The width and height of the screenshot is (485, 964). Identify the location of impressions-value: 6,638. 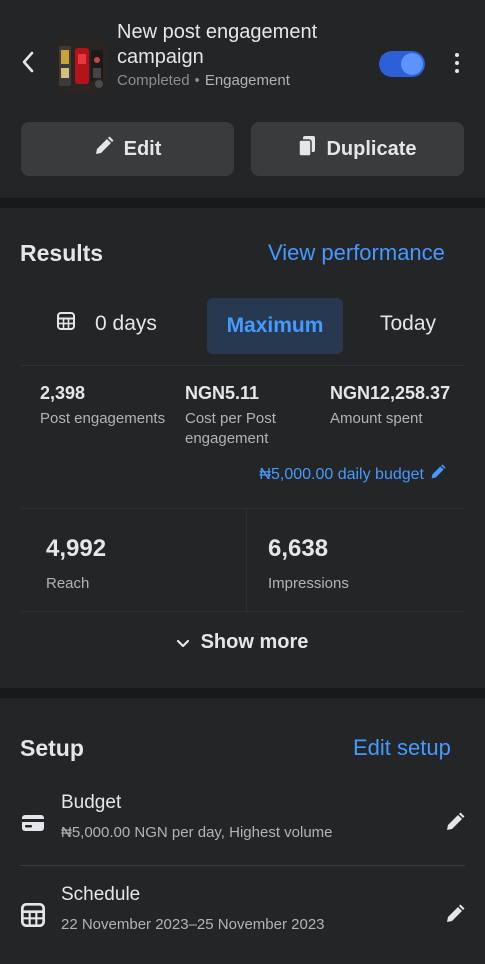
(298, 548).